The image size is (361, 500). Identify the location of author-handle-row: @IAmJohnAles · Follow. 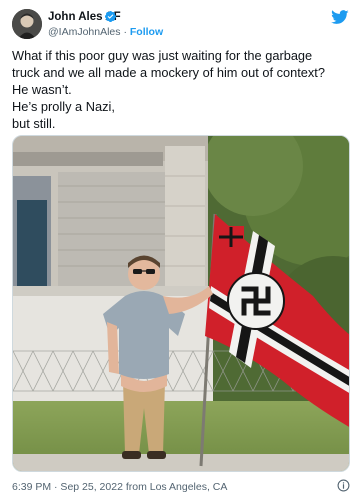
(105, 32).